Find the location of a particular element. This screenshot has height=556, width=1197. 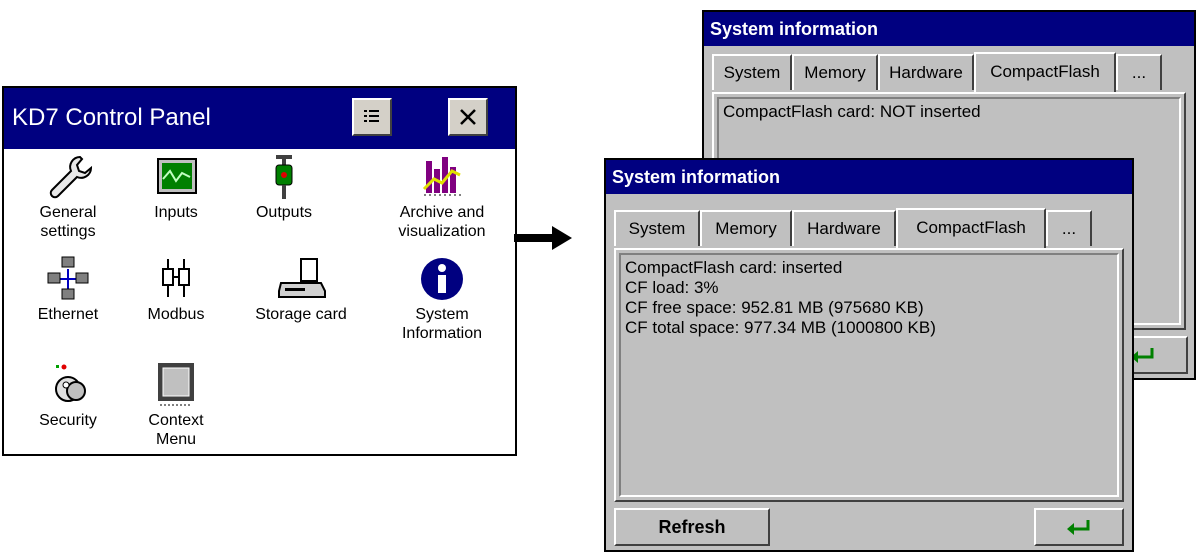

close-icon is located at coordinates (468, 117).